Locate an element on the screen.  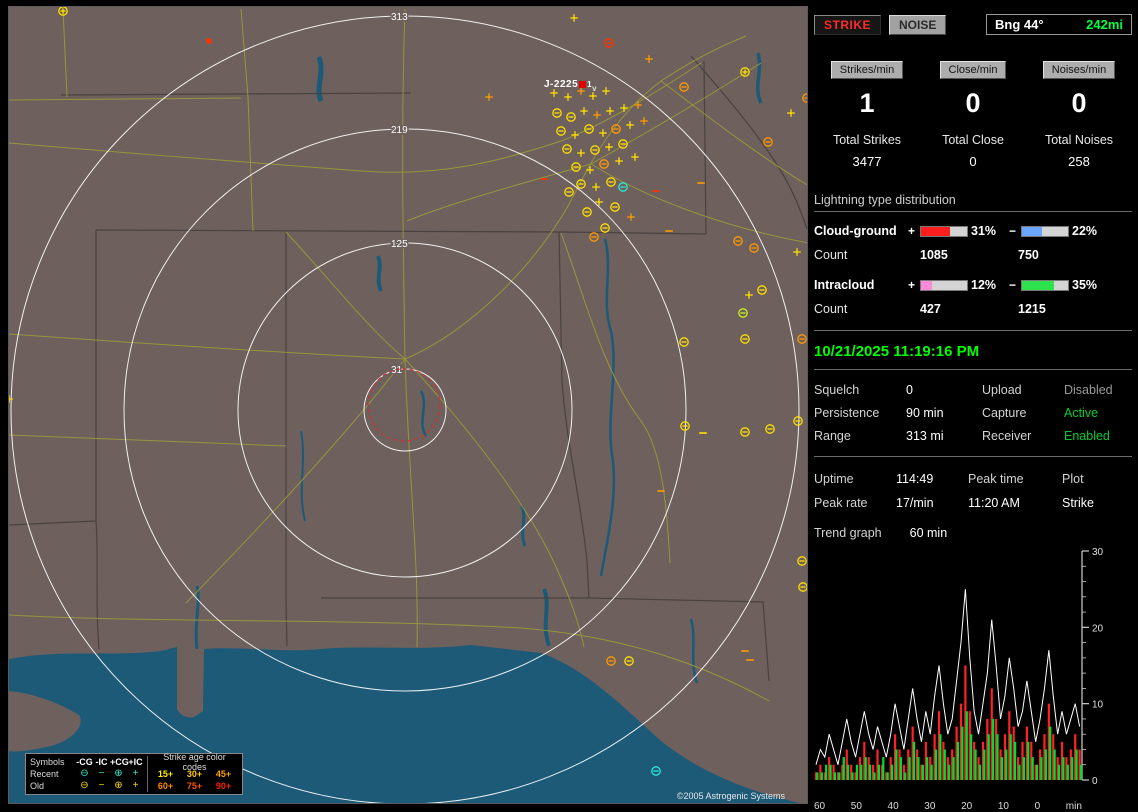
ic-positive-count: 427 is located at coordinates (930, 309).